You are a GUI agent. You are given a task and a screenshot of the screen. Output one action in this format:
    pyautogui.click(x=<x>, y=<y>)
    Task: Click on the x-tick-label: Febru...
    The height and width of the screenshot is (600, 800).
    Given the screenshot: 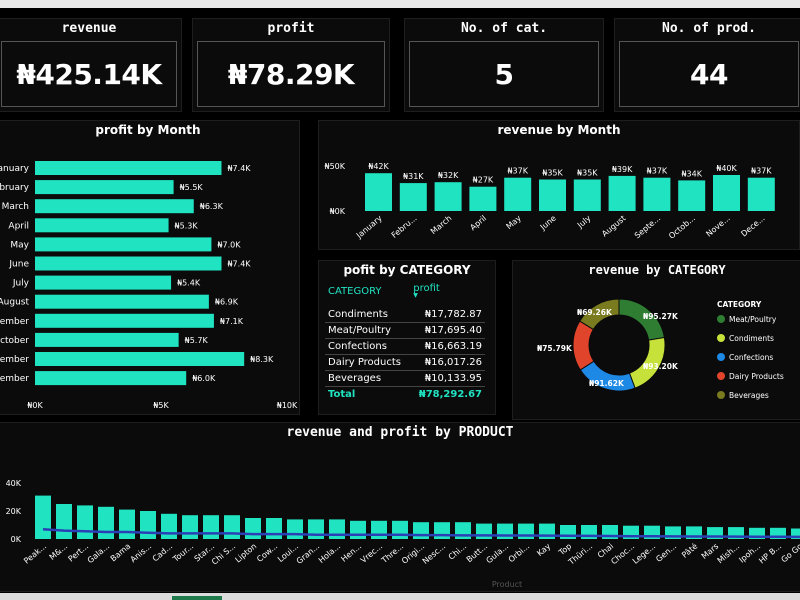 What is the action you would take?
    pyautogui.click(x=404, y=227)
    